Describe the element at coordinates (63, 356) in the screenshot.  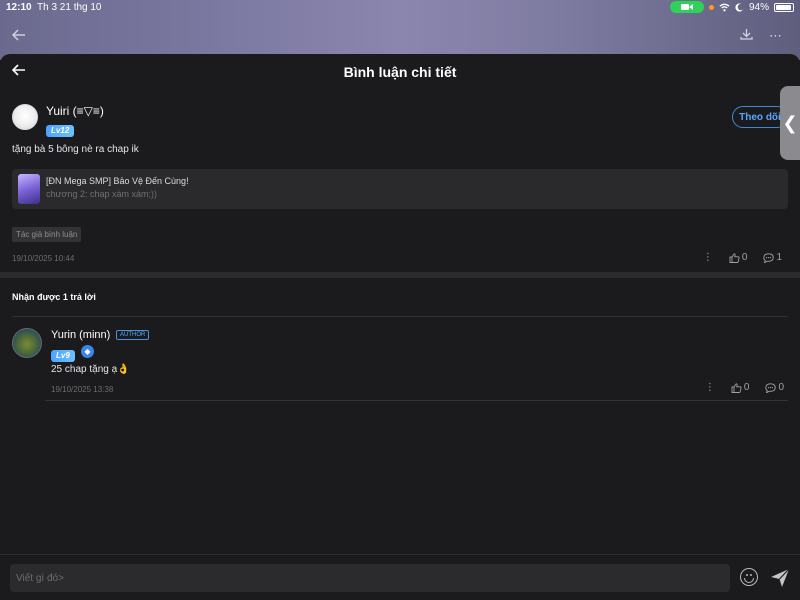
I see `reply-level-badge: Lv9` at that location.